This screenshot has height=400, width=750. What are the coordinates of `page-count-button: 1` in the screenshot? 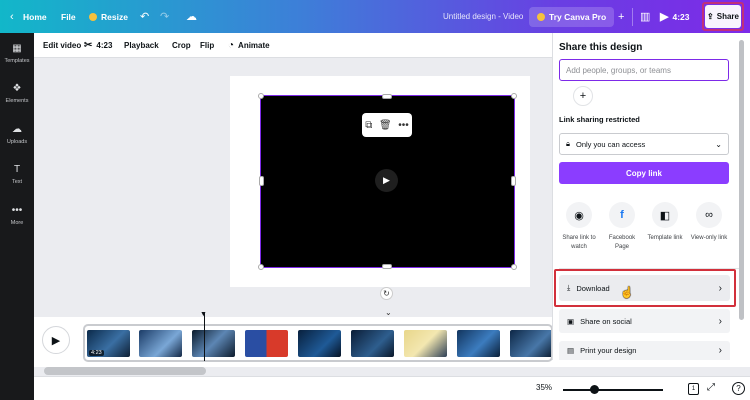 It's located at (693, 389).